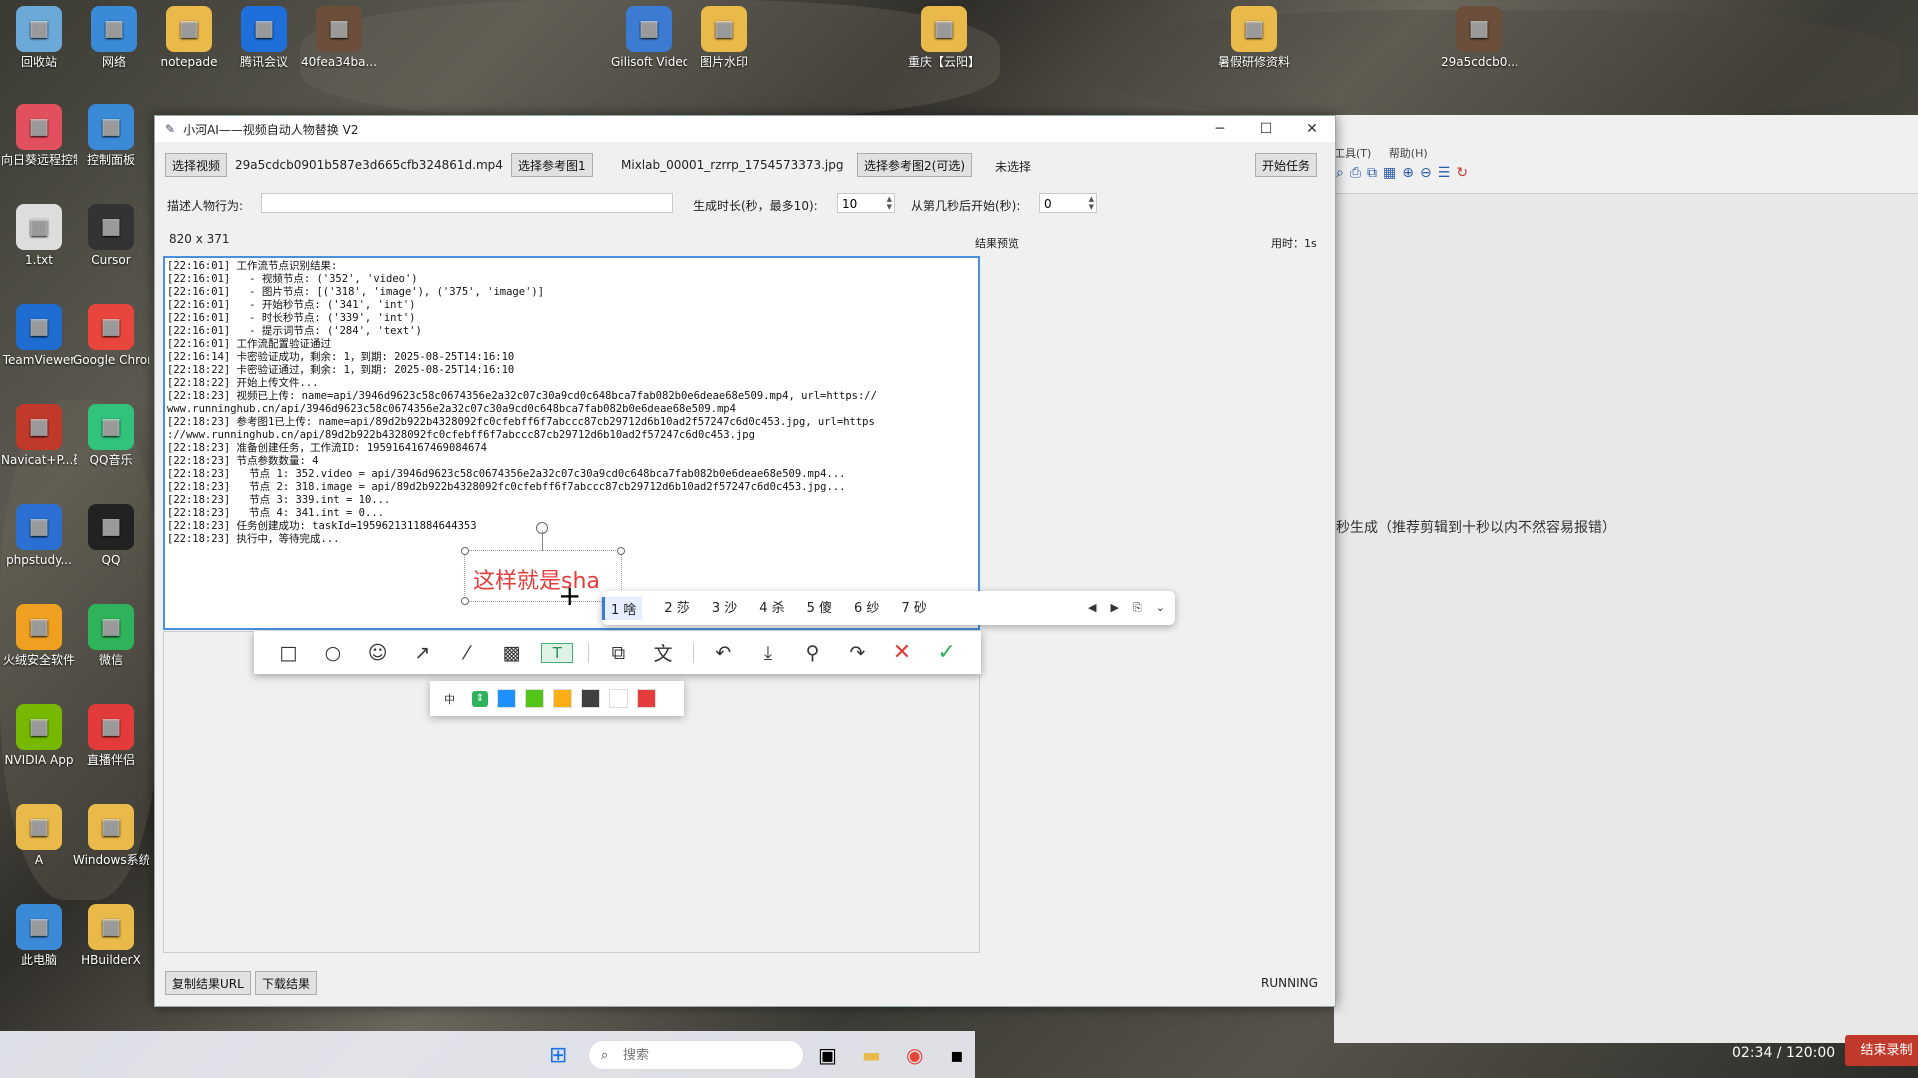  What do you see at coordinates (286, 983) in the screenshot?
I see `download-result-button: 下载结果` at bounding box center [286, 983].